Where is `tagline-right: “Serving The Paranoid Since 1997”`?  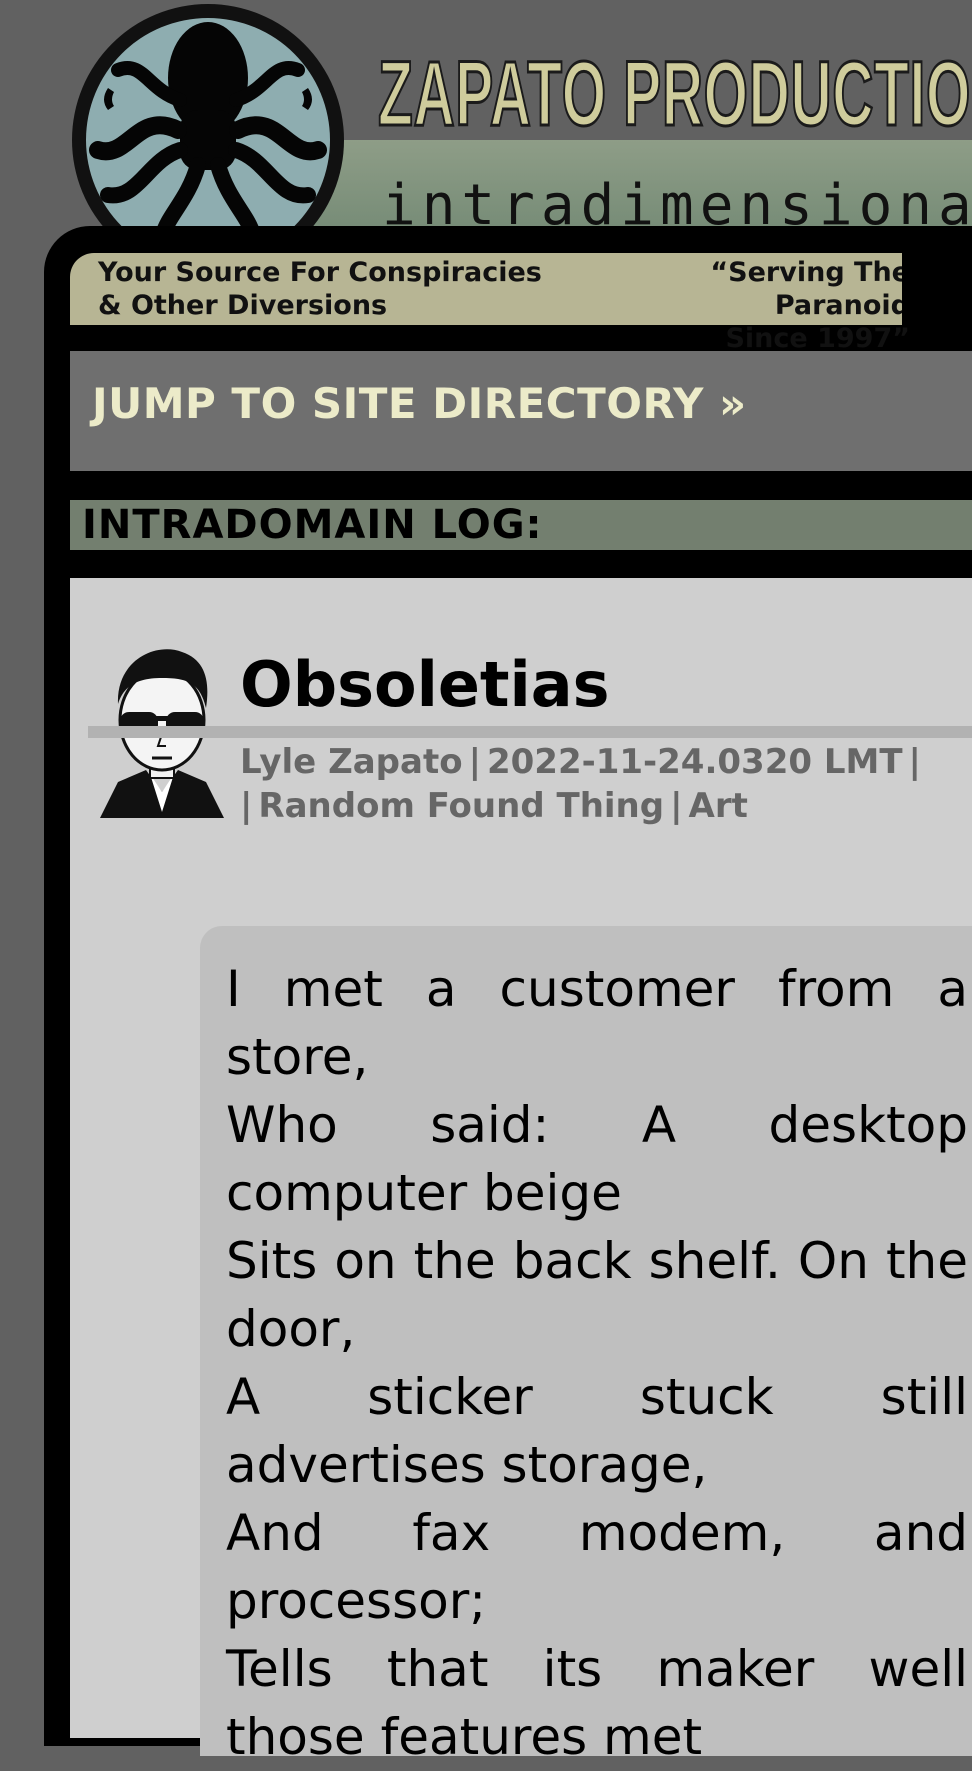 tagline-right: “Serving The Paranoid Since 1997” is located at coordinates (751, 305).